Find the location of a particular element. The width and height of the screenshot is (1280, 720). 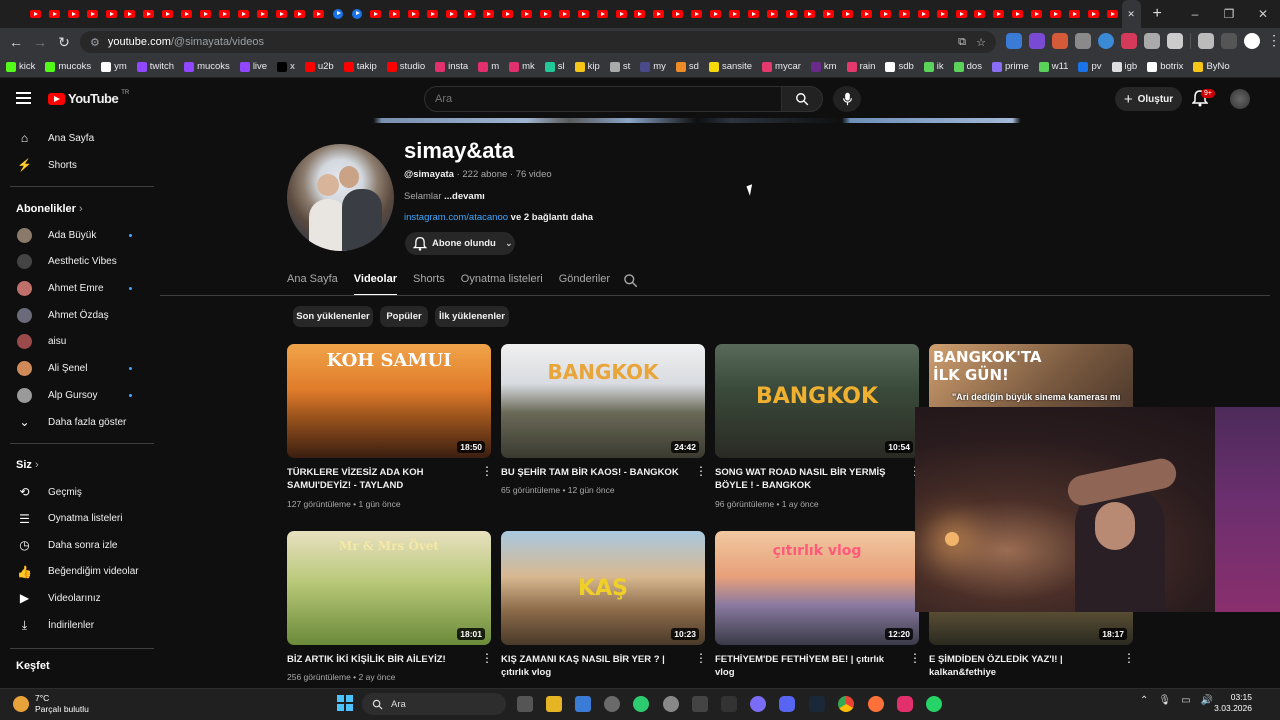

reload-button: ↻ is located at coordinates (64, 42).